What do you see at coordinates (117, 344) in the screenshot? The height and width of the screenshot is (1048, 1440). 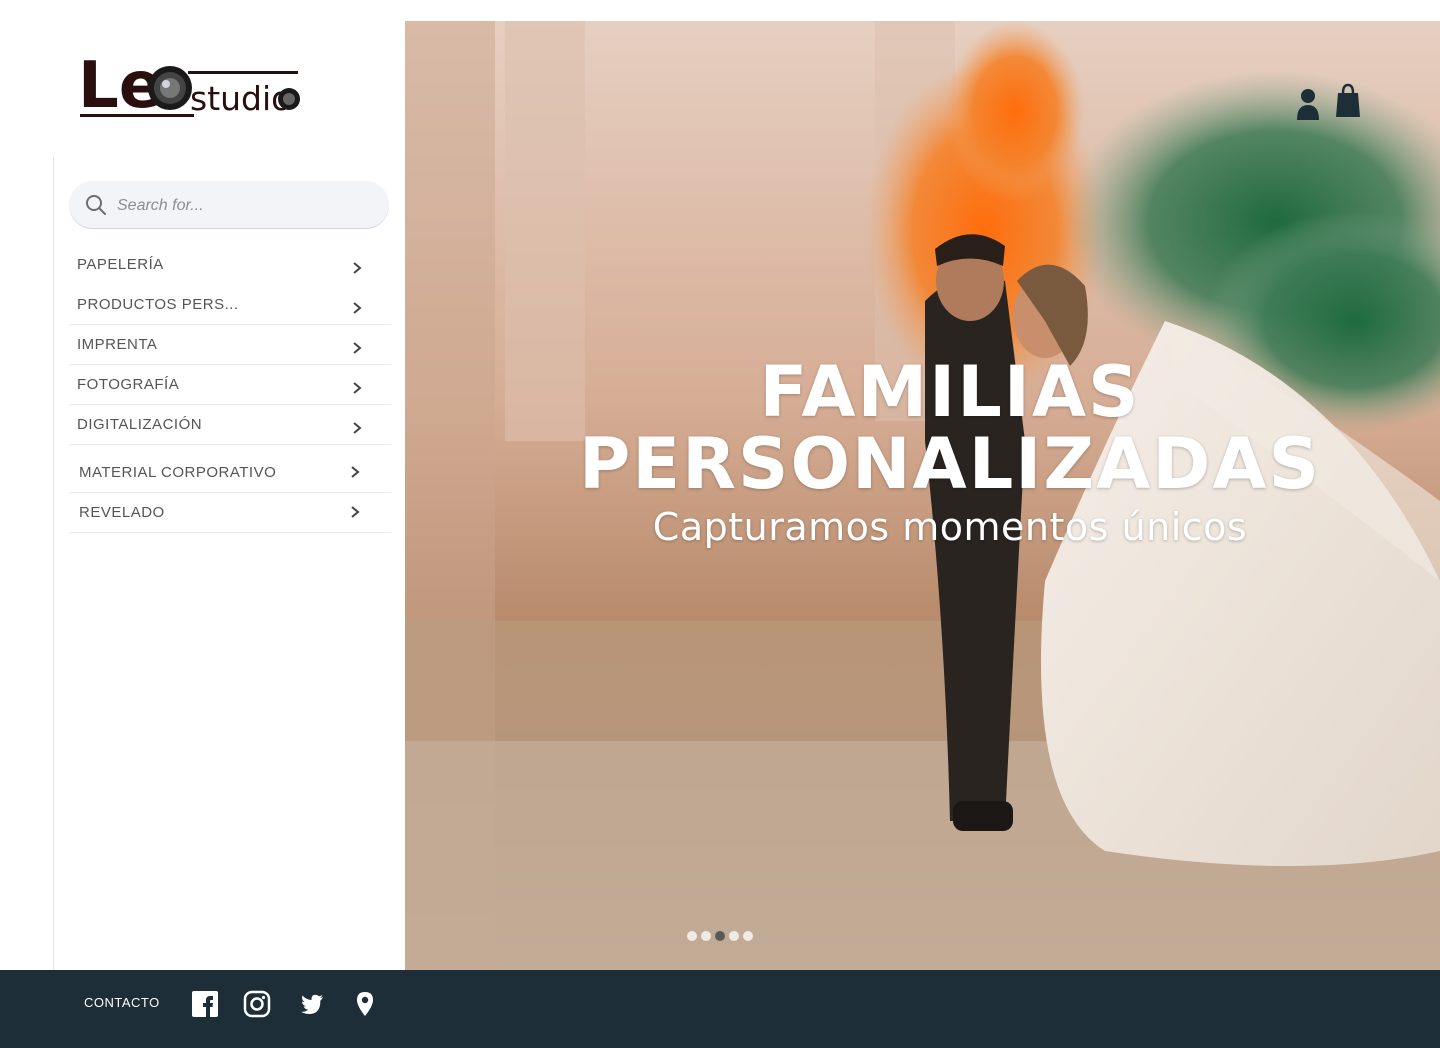 I see `sidebar-item-label: IMPRENTA` at bounding box center [117, 344].